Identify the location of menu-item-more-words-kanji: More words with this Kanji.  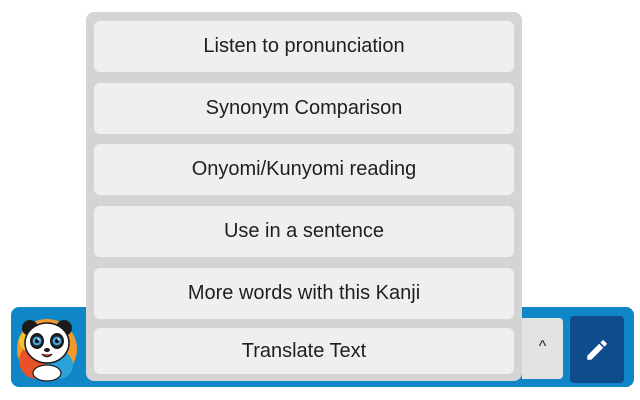
(304, 293).